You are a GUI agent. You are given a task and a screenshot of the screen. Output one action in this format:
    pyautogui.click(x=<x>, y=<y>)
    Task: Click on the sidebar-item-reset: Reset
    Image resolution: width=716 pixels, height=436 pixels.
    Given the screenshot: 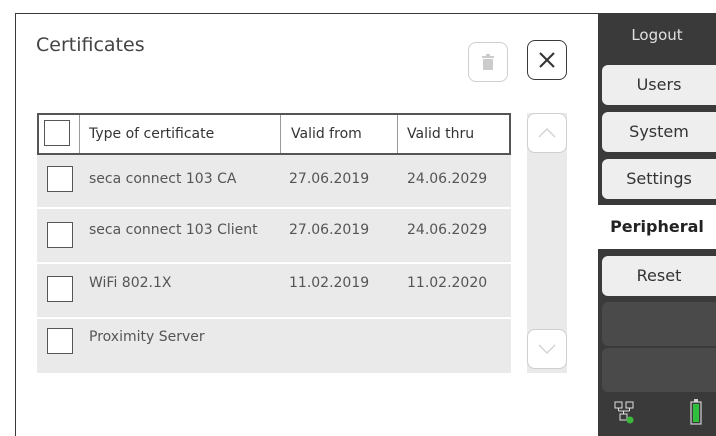 What is the action you would take?
    pyautogui.click(x=659, y=276)
    